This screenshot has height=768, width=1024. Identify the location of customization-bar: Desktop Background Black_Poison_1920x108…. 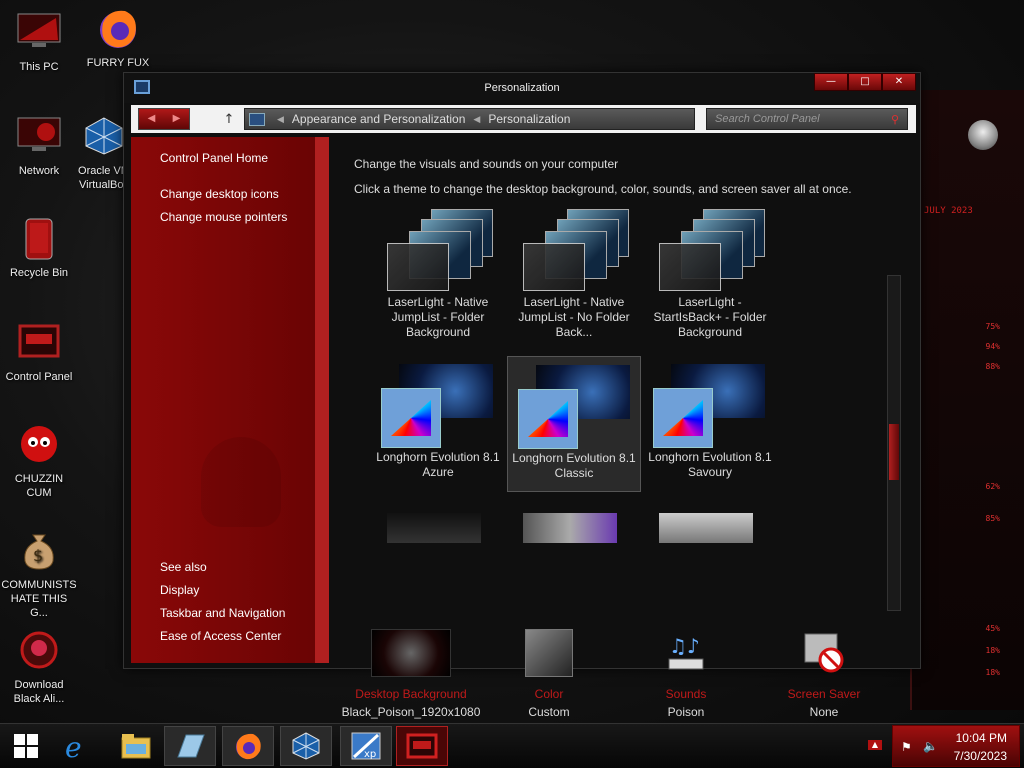
(628, 676).